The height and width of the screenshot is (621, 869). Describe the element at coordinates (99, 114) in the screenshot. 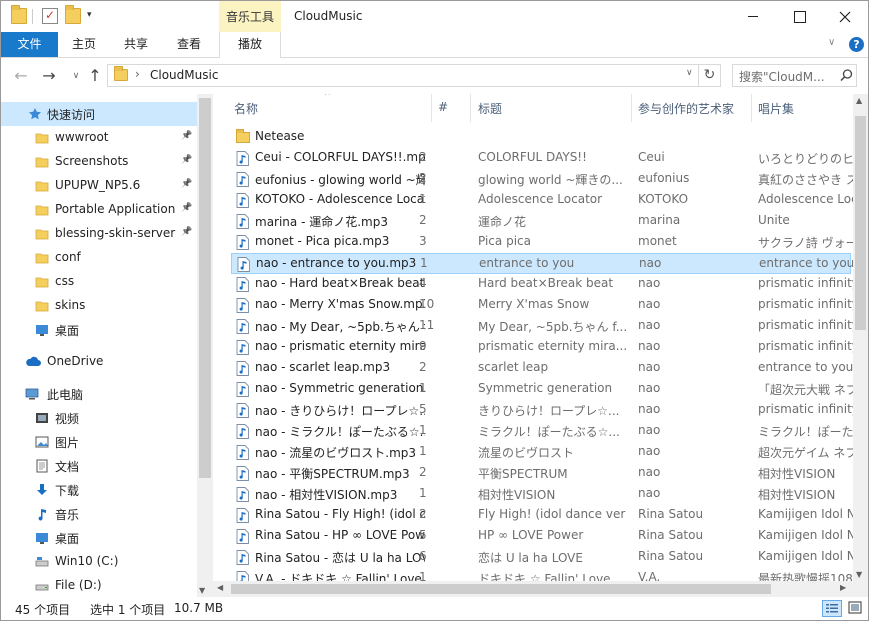

I see `nav-quick-access: 快速访问` at that location.